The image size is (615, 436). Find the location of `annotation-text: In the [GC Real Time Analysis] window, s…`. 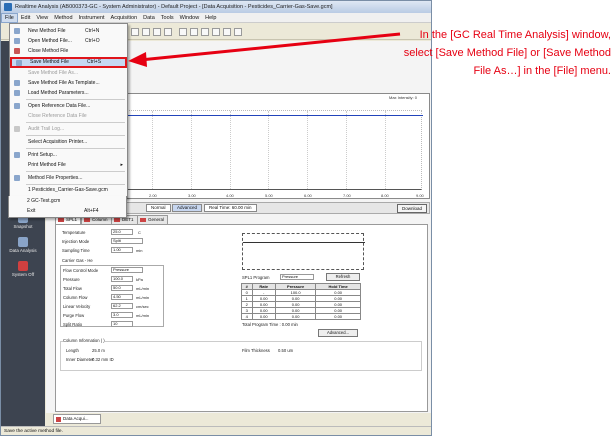

annotation-text: In the [GC Real Time Analysis] window, s… is located at coordinates (507, 53).